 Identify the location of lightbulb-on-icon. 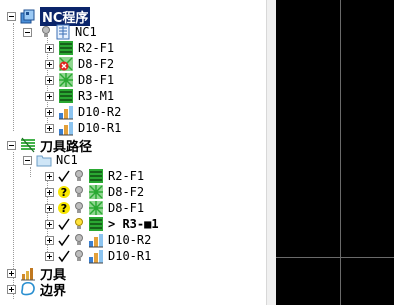
(79, 223).